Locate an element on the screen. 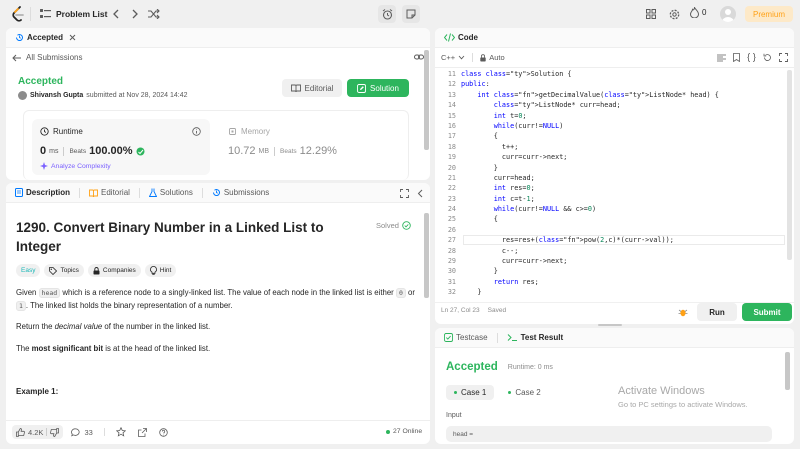 Image resolution: width=800 pixels, height=449 pixels. code-line: 32 } is located at coordinates (611, 291).